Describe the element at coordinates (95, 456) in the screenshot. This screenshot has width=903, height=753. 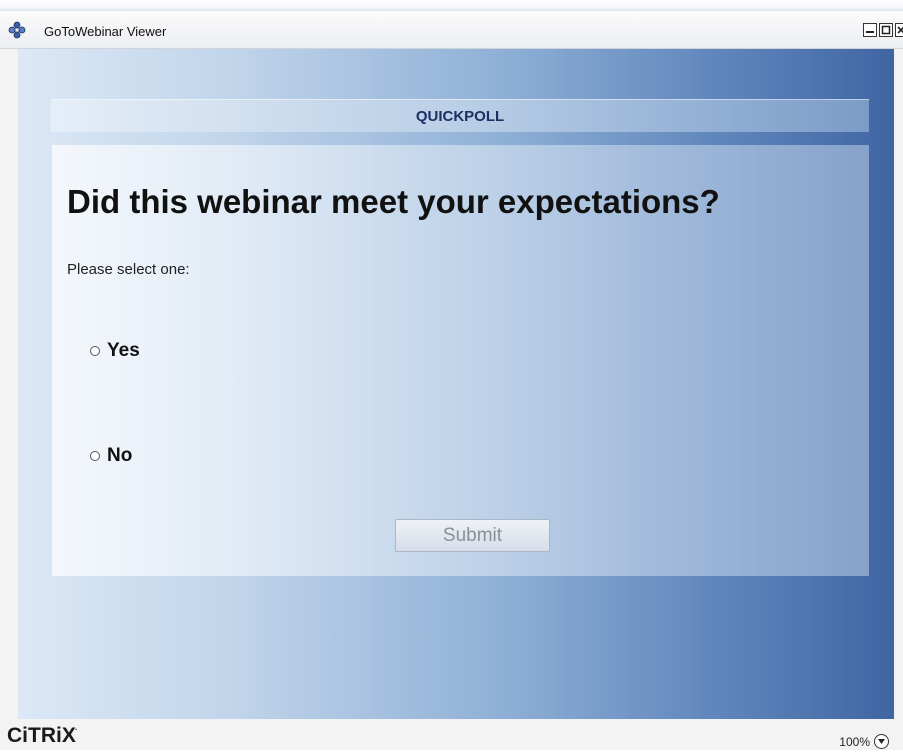
I see `radio-button-no` at that location.